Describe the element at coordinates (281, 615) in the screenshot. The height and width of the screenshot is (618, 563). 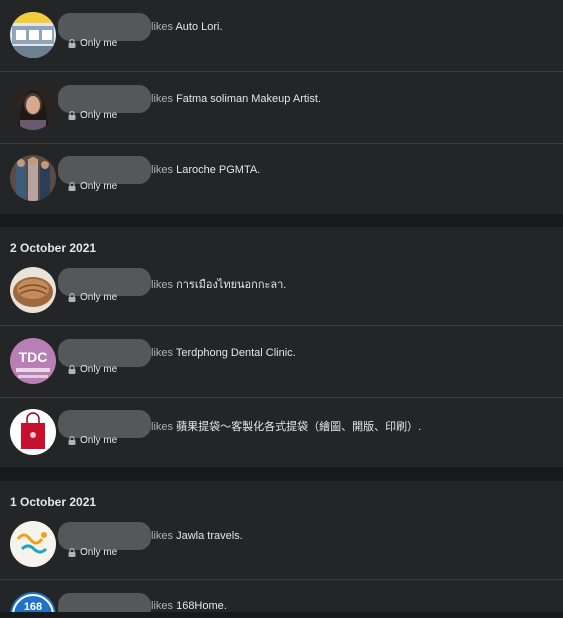
I see `bottom-edge` at that location.